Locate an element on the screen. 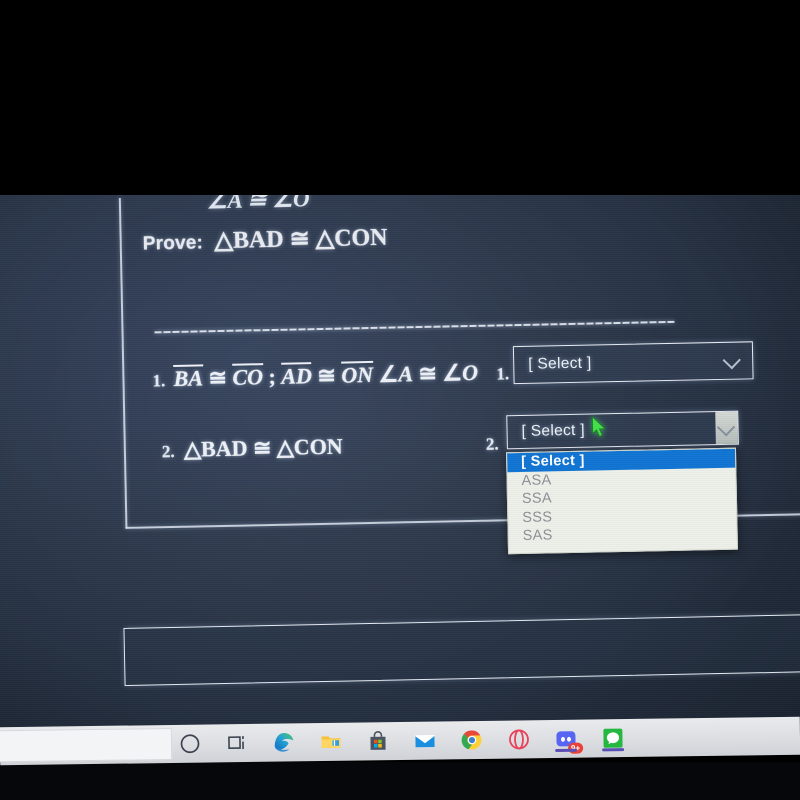 The width and height of the screenshot is (800, 800). segment-AD: AD is located at coordinates (297, 375).